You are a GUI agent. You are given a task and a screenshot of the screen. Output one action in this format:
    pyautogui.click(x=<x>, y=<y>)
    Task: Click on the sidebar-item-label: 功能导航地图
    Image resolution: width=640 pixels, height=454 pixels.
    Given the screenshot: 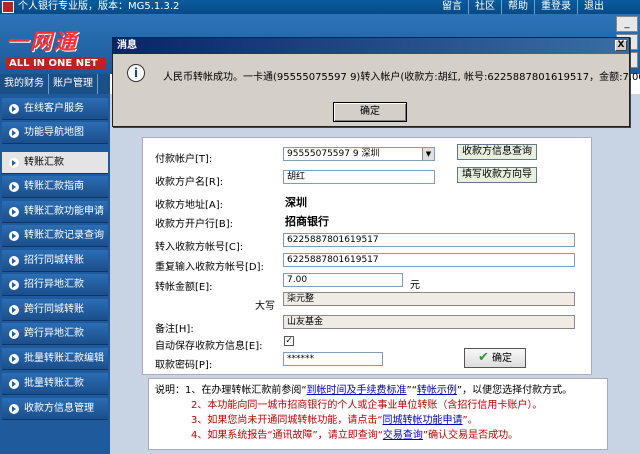 What is the action you would take?
    pyautogui.click(x=54, y=132)
    